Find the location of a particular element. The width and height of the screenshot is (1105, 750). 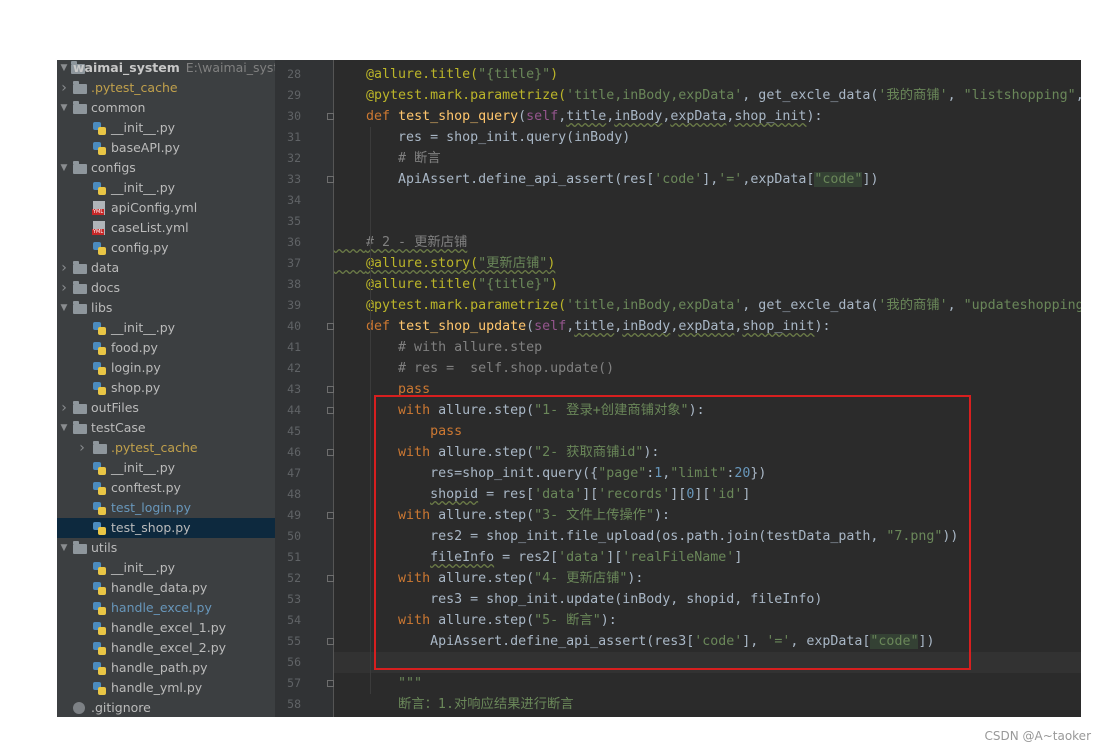

tree-file: handle_excel_1.py is located at coordinates (166, 628).